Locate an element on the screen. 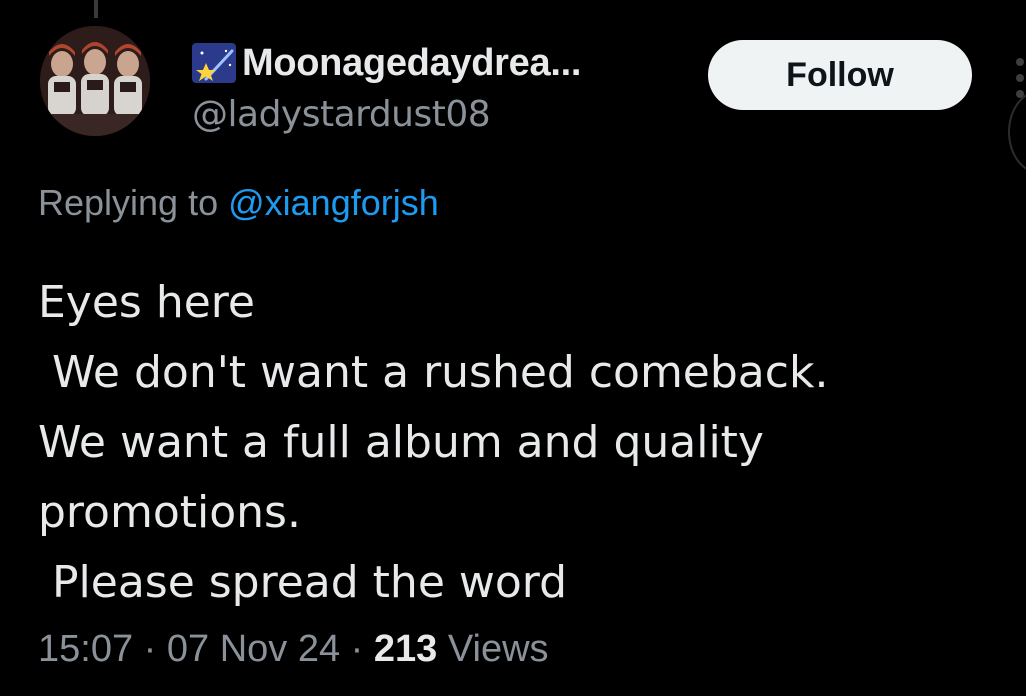 This screenshot has height=696, width=1026. follow-button: Follow is located at coordinates (840, 75).